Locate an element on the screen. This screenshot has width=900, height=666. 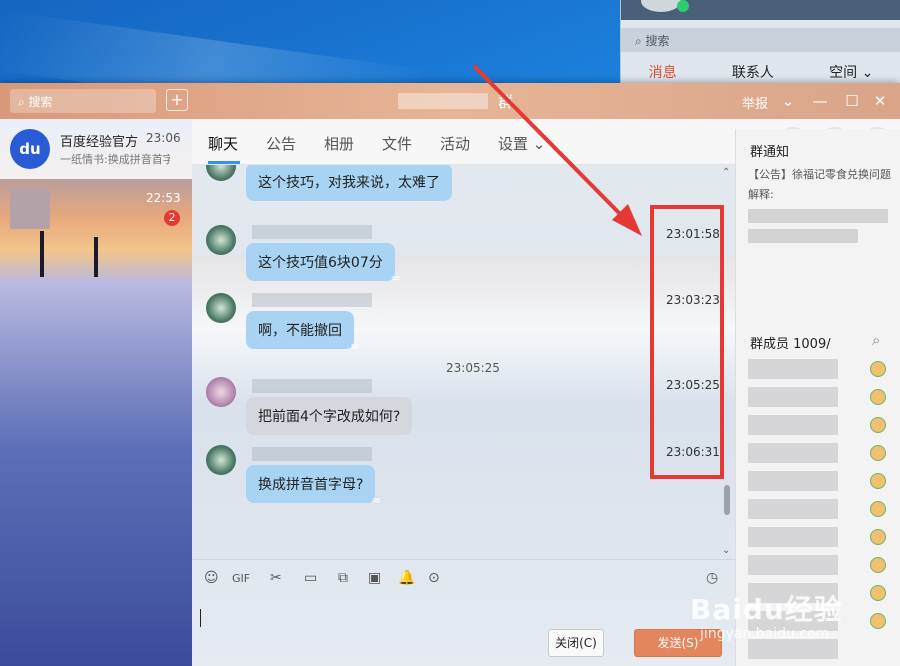
watermark-url: jingyan.baidu.com is located at coordinates (765, 634).